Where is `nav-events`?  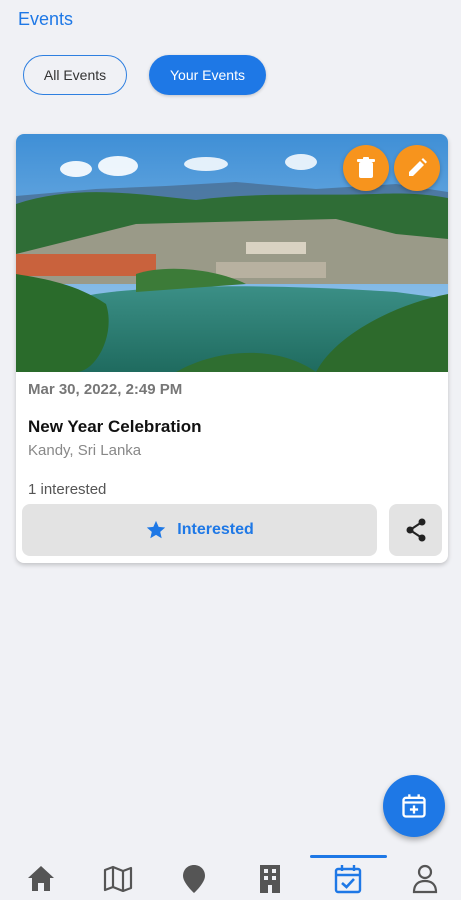 nav-events is located at coordinates (348, 882).